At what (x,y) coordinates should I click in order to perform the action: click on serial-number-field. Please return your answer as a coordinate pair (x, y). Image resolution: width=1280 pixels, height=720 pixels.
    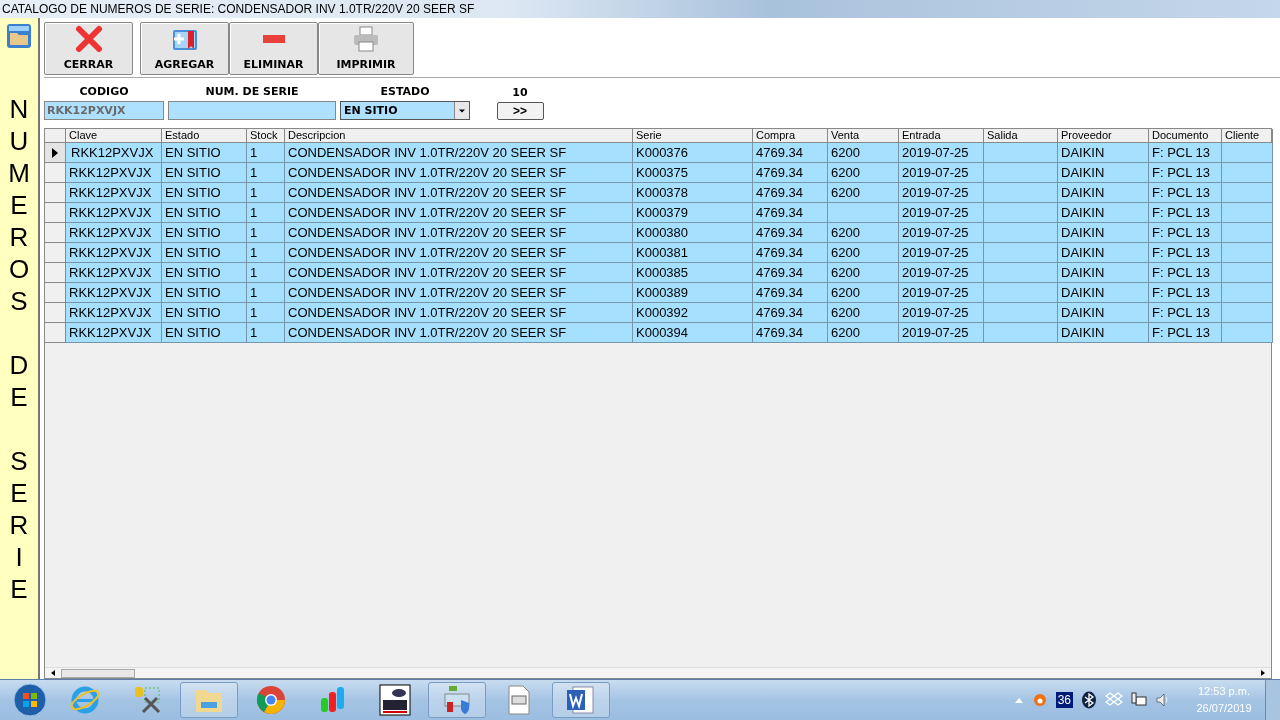
    Looking at the image, I should click on (252, 110).